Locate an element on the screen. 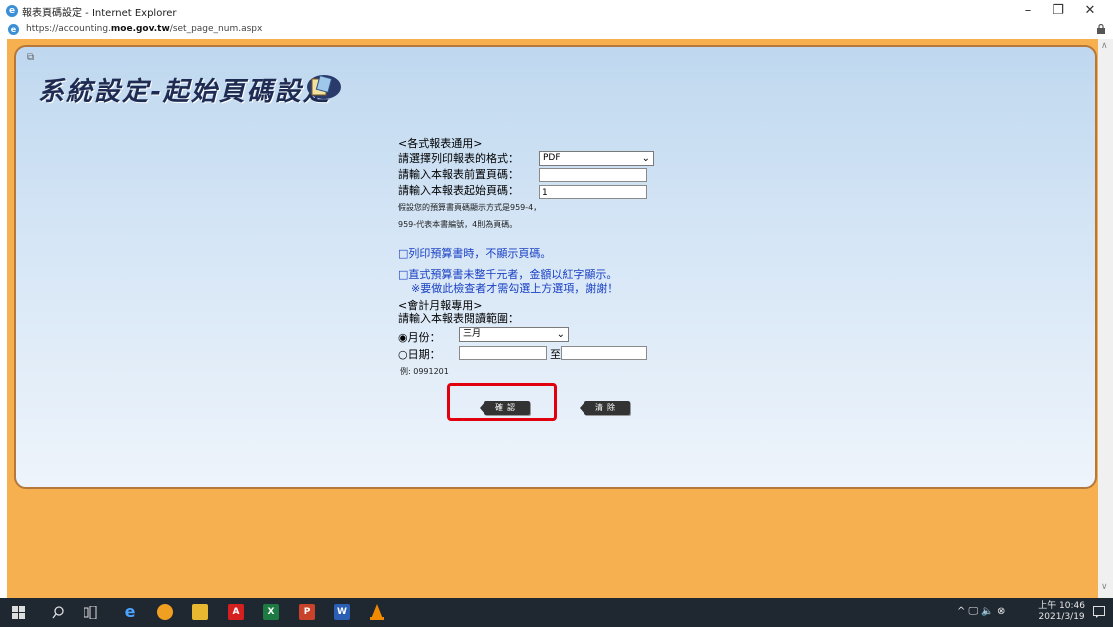 The height and width of the screenshot is (627, 1113). close-button: ✕ is located at coordinates (1090, 11).